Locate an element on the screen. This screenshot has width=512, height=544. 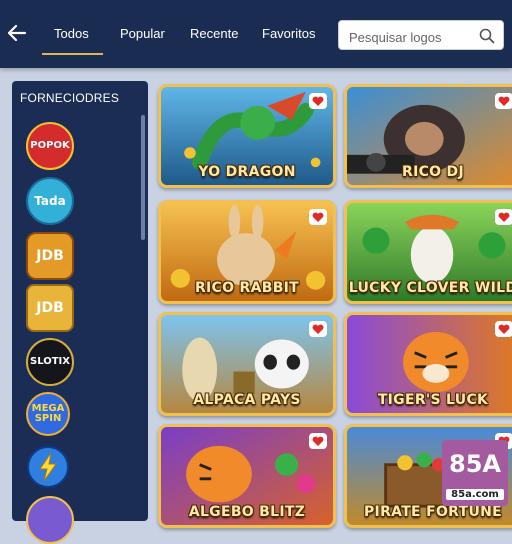
tab-todos: Todos is located at coordinates (72, 40).